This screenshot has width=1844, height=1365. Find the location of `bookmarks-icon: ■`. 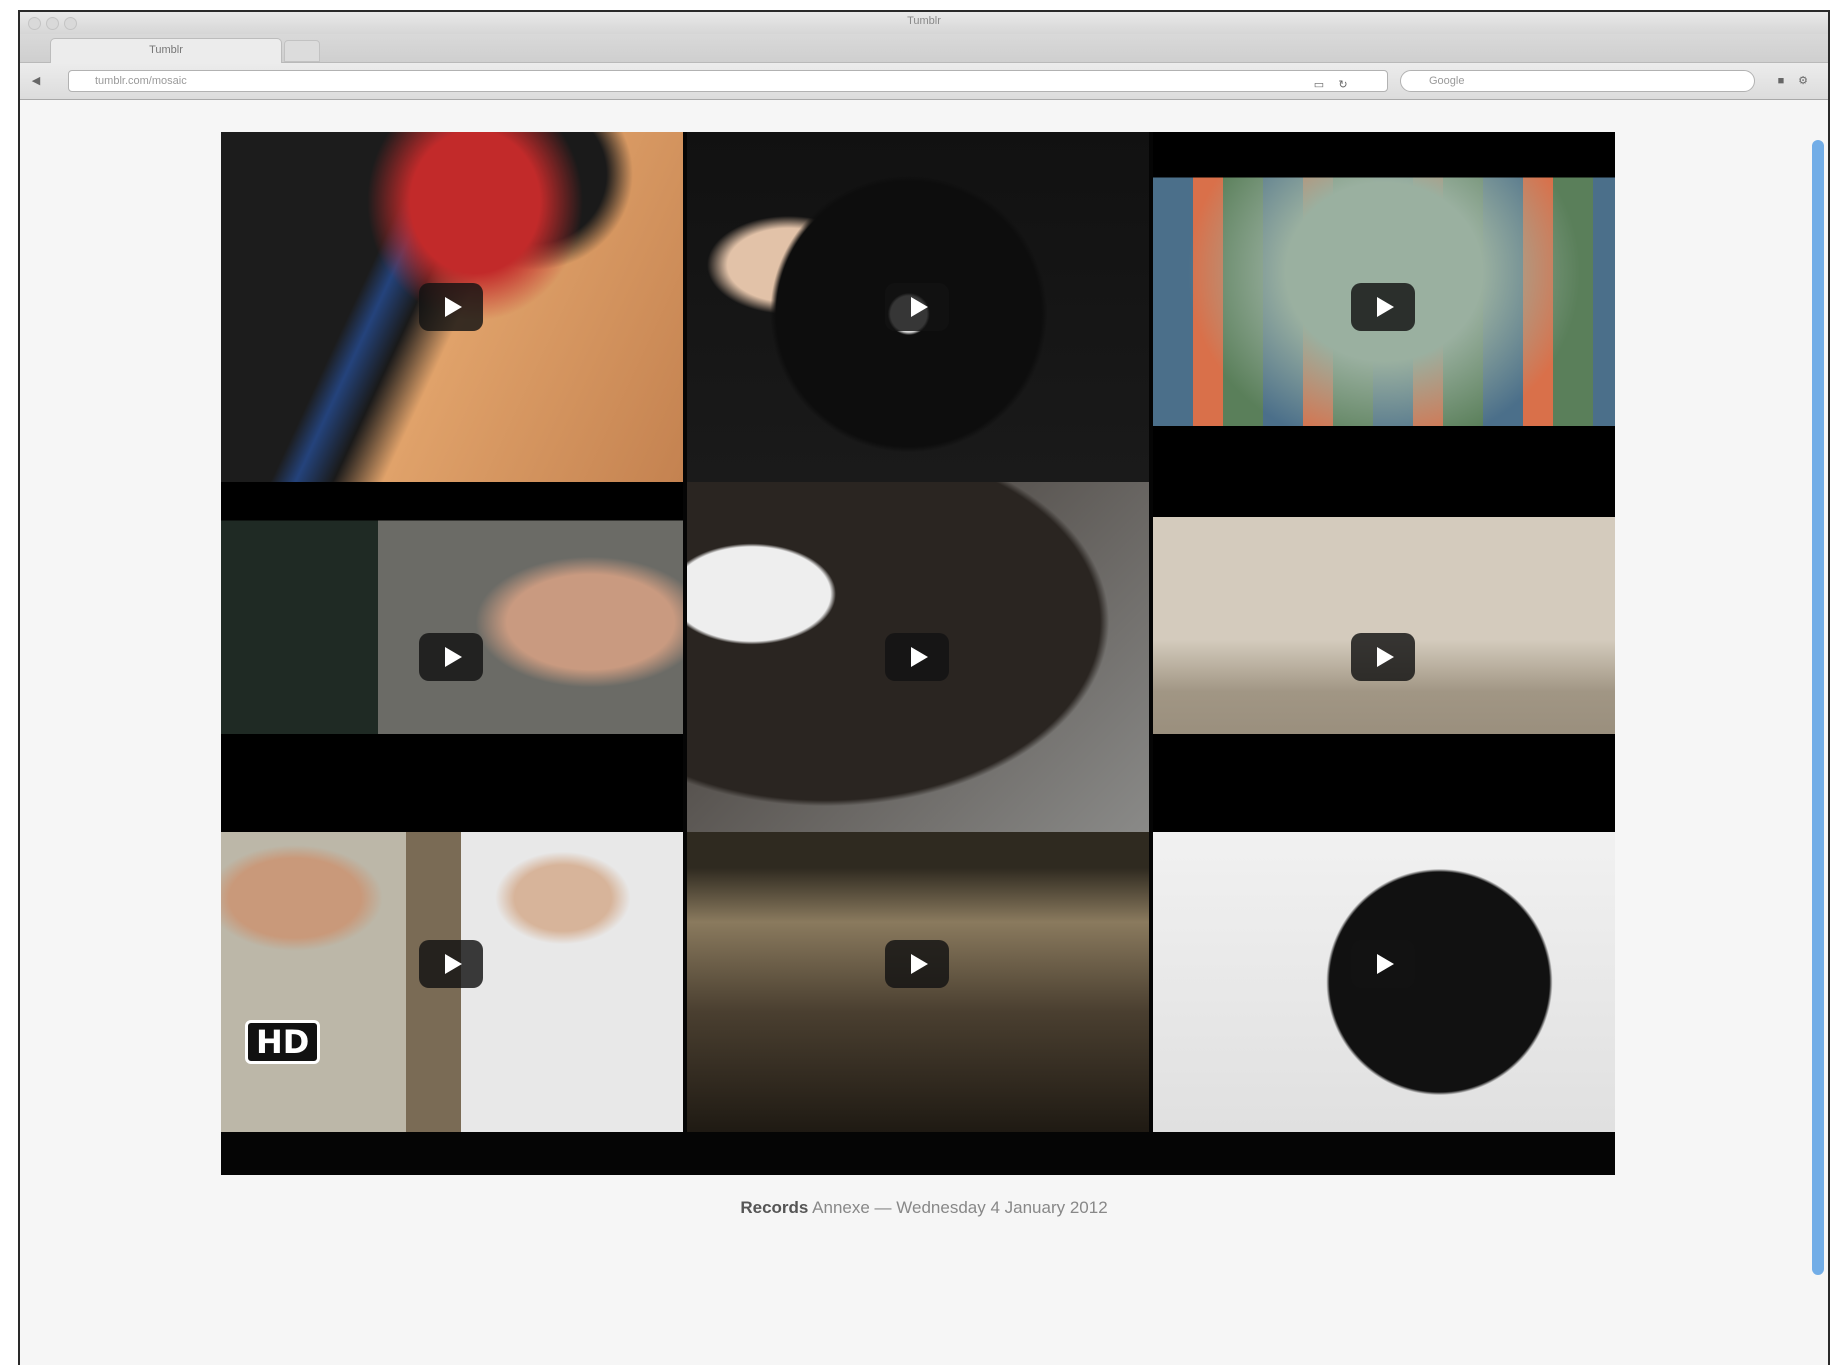

bookmarks-icon: ■ is located at coordinates (1781, 81).